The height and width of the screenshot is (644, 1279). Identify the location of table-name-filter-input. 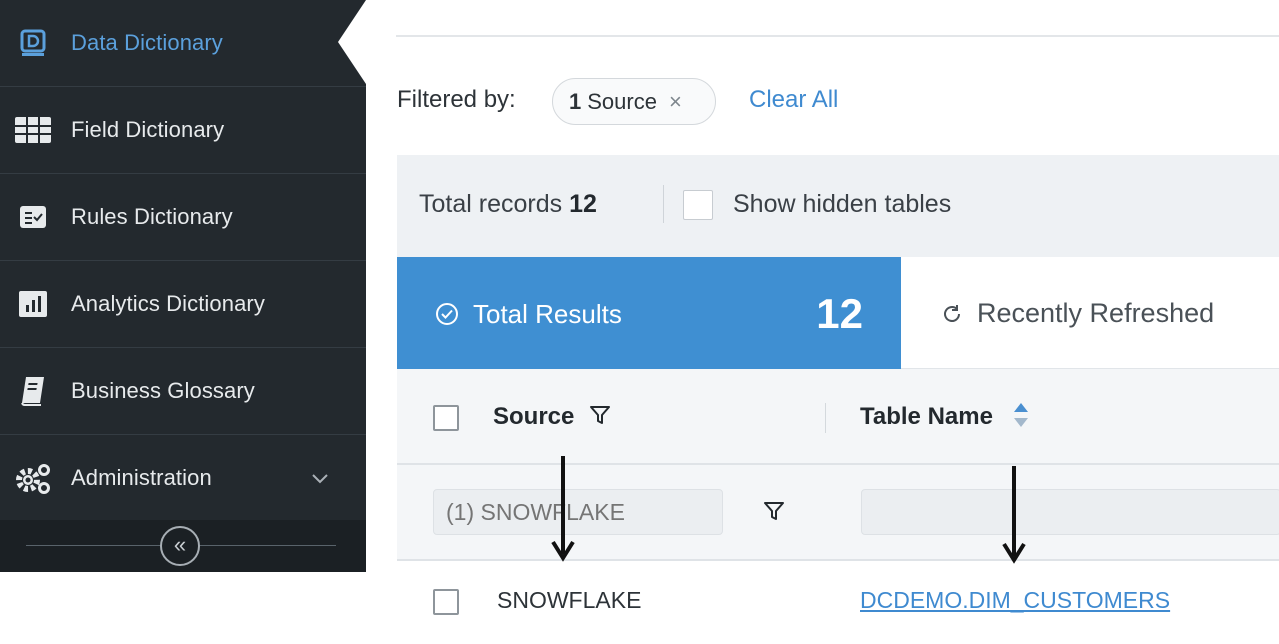
(1070, 512).